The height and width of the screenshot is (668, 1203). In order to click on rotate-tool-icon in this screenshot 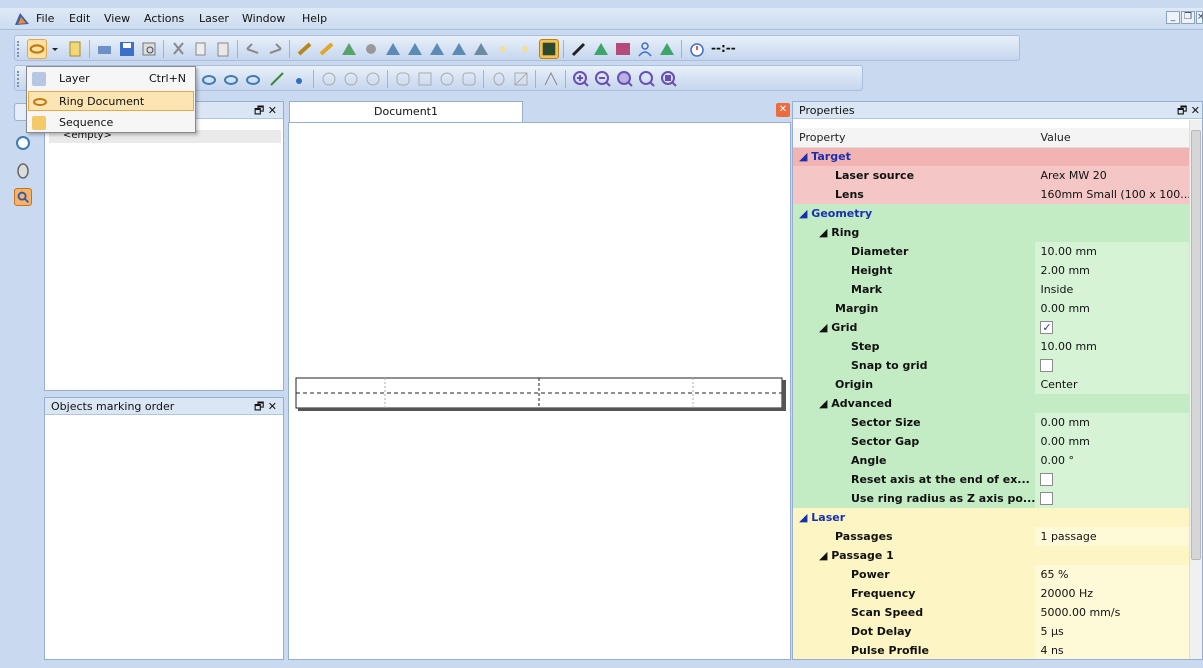, I will do `click(23, 171)`.